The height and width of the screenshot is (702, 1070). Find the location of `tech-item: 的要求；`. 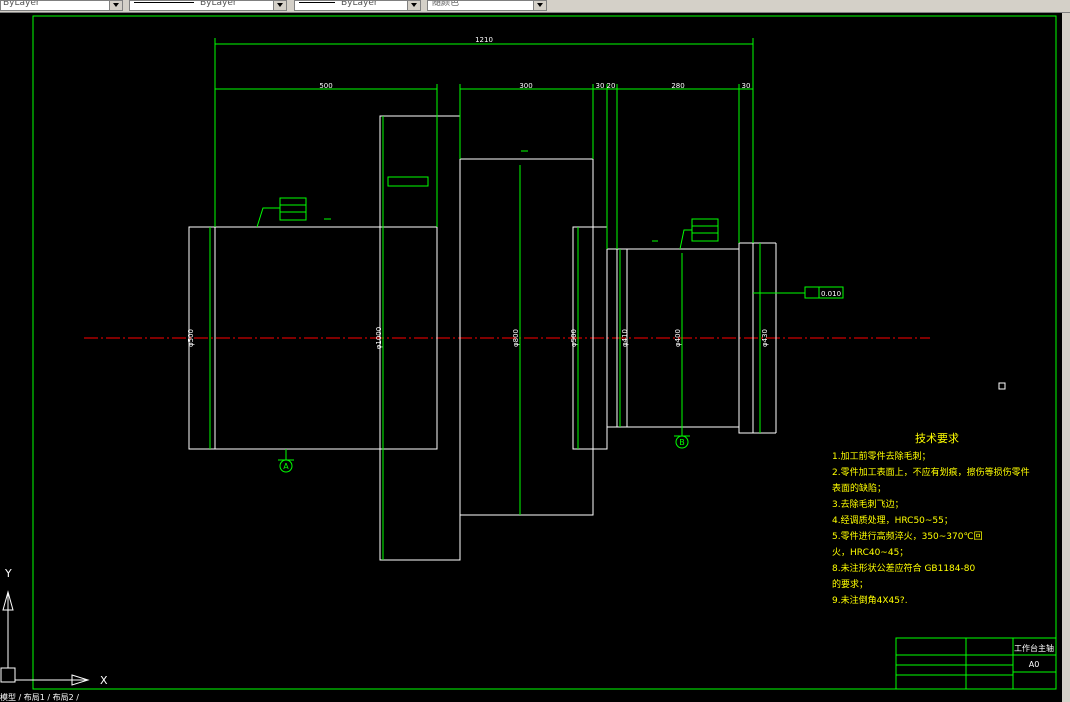

tech-item: 的要求； is located at coordinates (850, 585).